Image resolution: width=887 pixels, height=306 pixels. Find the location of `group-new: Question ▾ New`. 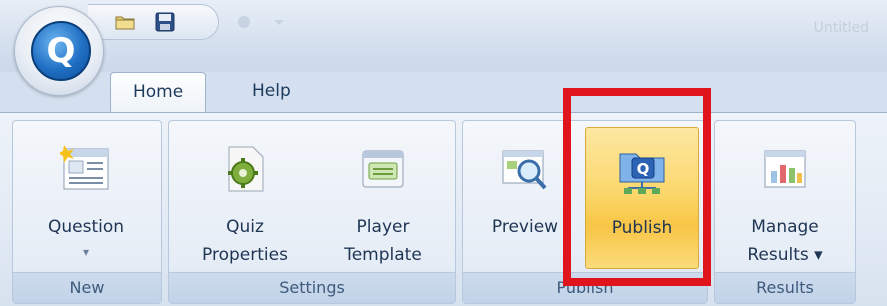

group-new: Question ▾ New is located at coordinates (87, 212).